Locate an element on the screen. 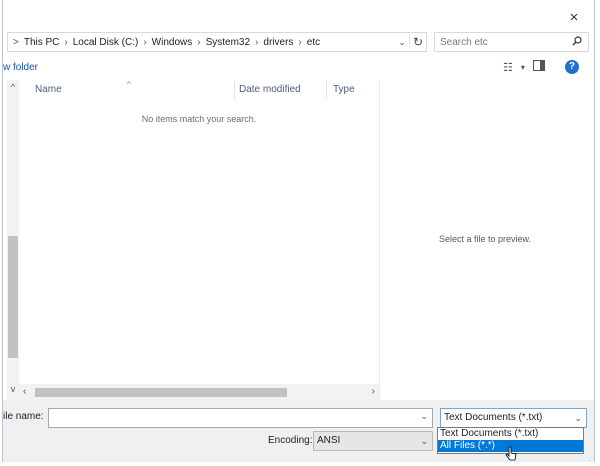  file-type-select: Text Documents (*.txt) ⌄ is located at coordinates (513, 418).